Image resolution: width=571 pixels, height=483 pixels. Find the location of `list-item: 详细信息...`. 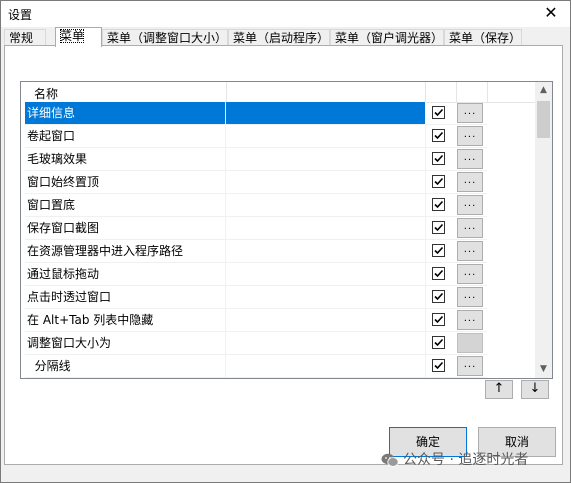

list-item: 详细信息... is located at coordinates (256, 113).